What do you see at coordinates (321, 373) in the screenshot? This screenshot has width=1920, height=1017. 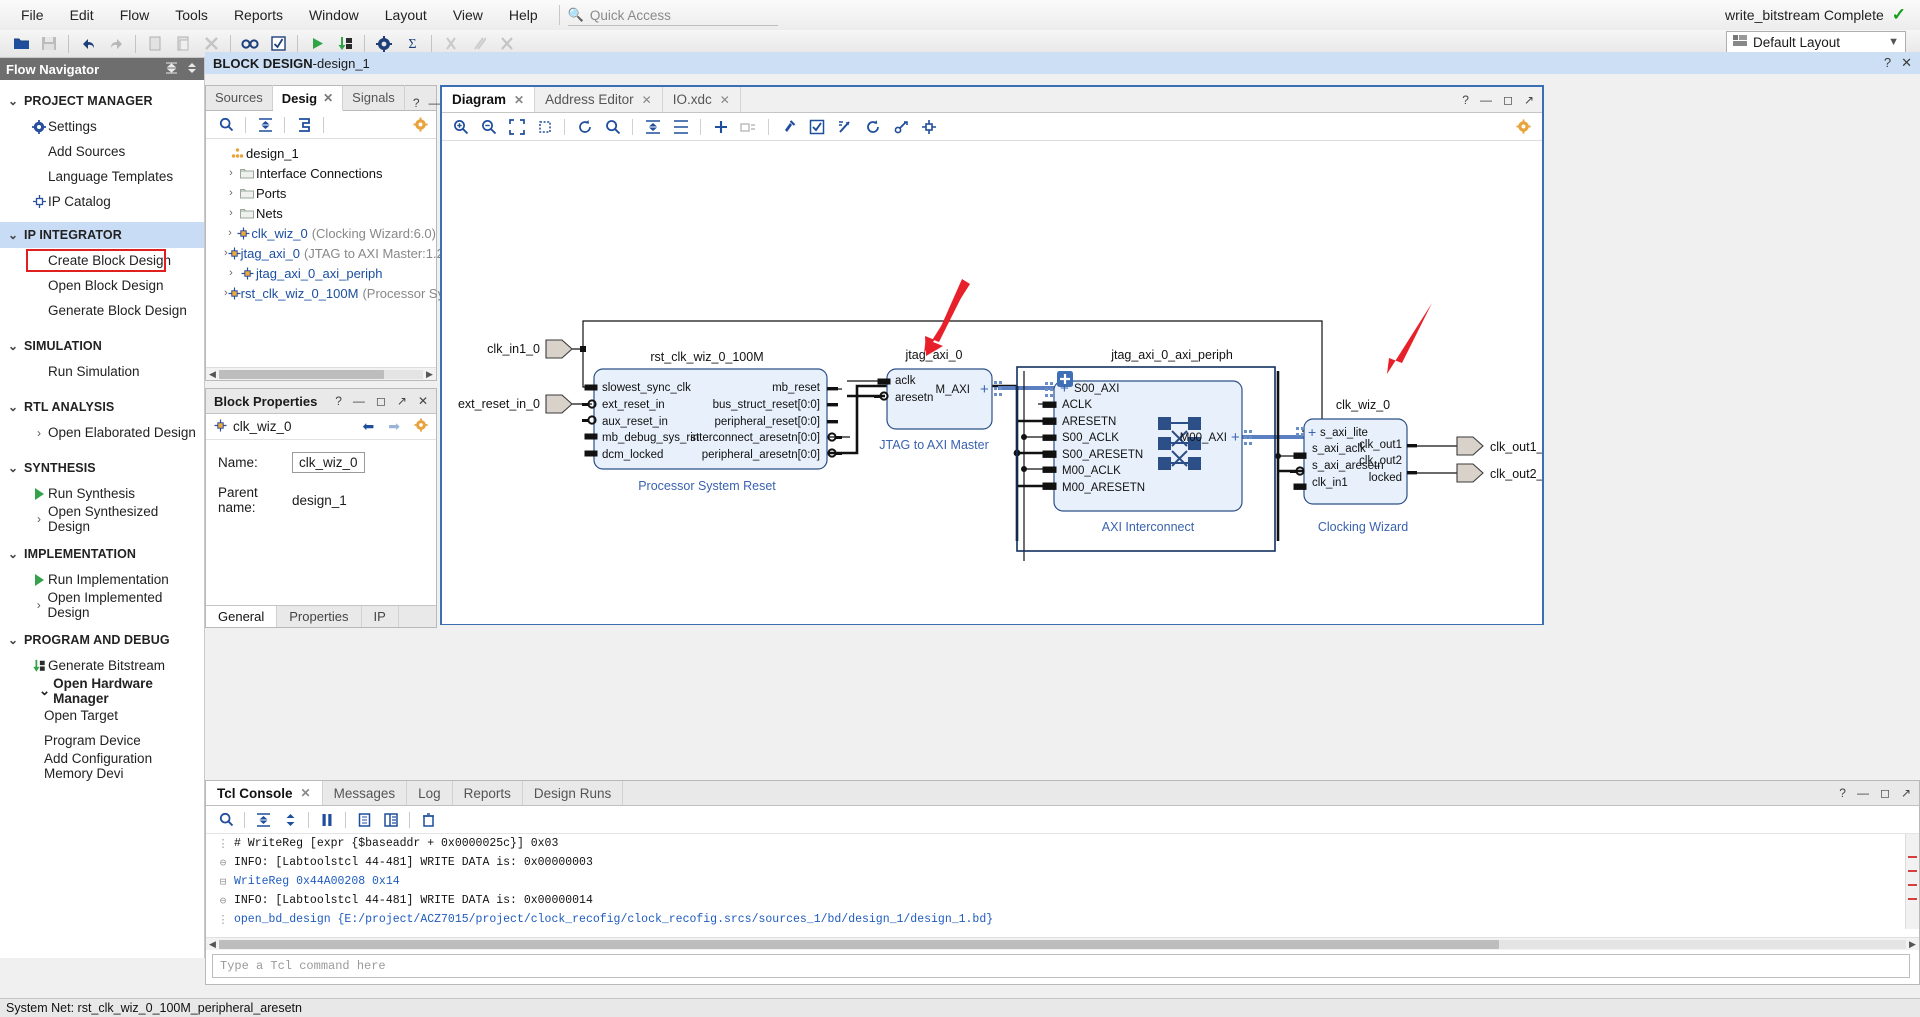 I see `design-tree-hscrollbar: ◀ ▶` at bounding box center [321, 373].